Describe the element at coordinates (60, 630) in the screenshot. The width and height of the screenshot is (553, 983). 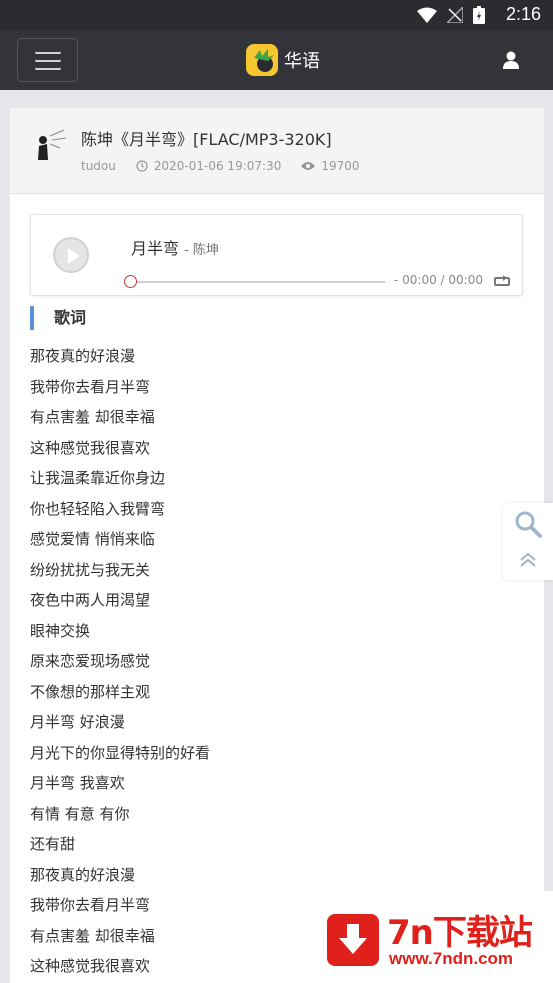
I see `lyric-line: 眼神交换` at that location.